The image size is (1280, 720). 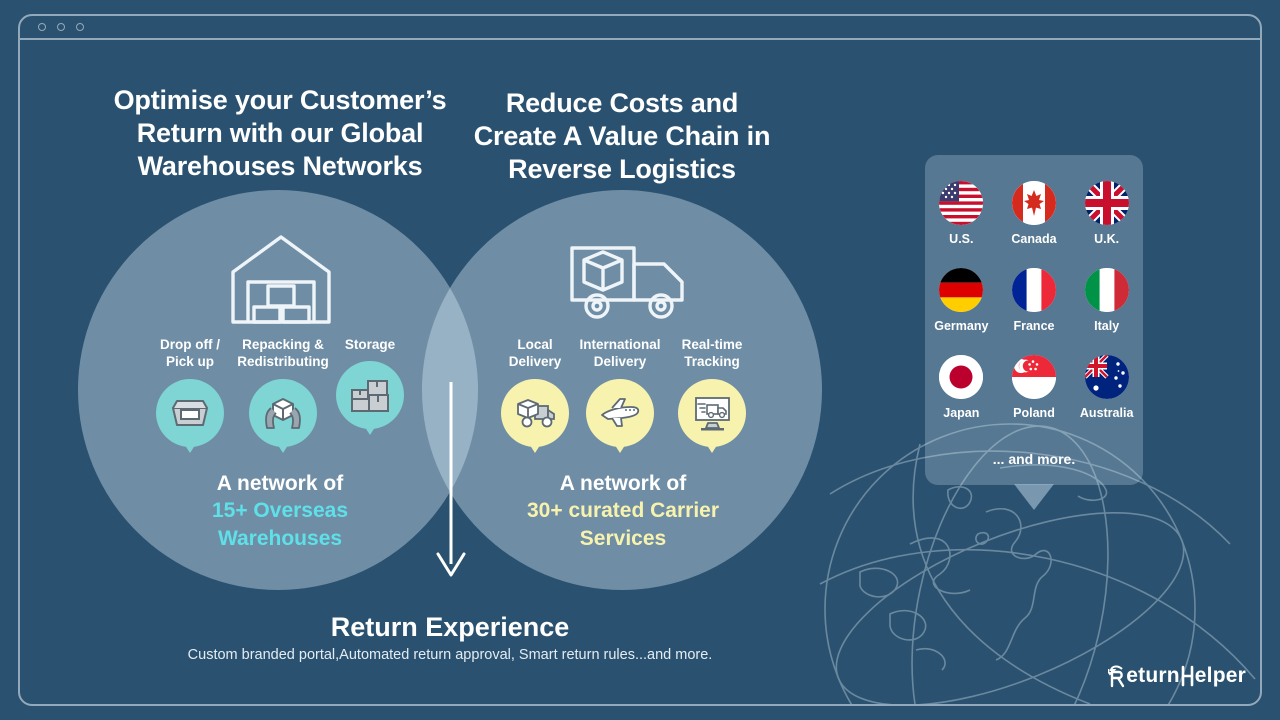 I want to click on country-item-australia: Australia, so click(x=1106, y=387).